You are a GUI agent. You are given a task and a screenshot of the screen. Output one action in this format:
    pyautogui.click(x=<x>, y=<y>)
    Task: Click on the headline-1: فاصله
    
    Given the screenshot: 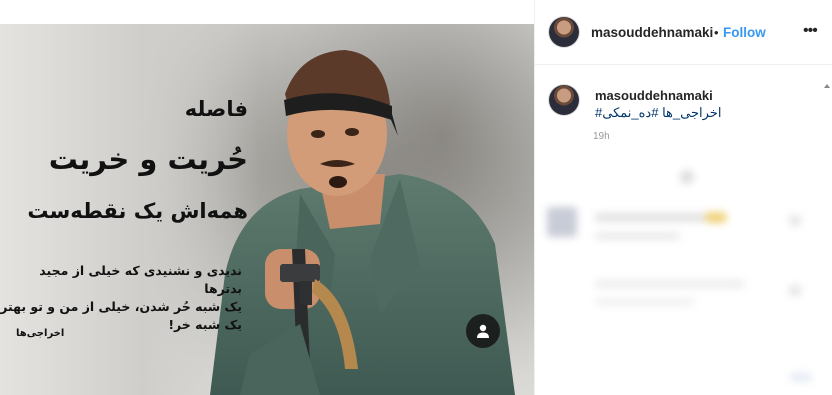 What is the action you would take?
    pyautogui.click(x=216, y=109)
    